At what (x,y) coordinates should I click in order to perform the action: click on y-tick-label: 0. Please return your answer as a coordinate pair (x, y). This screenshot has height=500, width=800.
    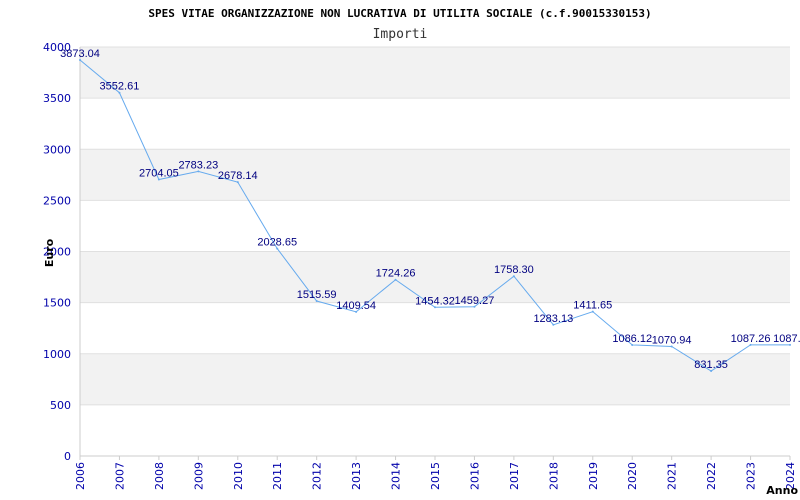
    Looking at the image, I should click on (67, 456).